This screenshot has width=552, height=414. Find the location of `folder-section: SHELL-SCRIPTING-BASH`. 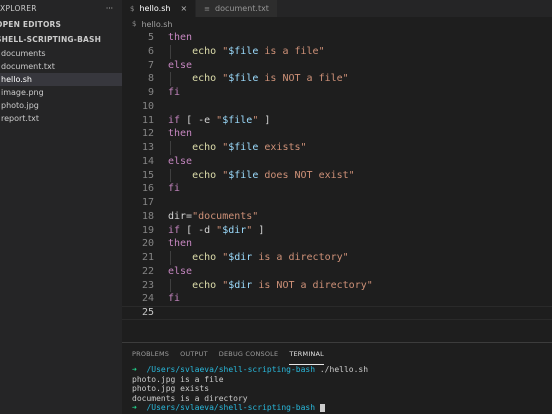

folder-section: SHELL-SCRIPTING-BASH is located at coordinates (61, 39).